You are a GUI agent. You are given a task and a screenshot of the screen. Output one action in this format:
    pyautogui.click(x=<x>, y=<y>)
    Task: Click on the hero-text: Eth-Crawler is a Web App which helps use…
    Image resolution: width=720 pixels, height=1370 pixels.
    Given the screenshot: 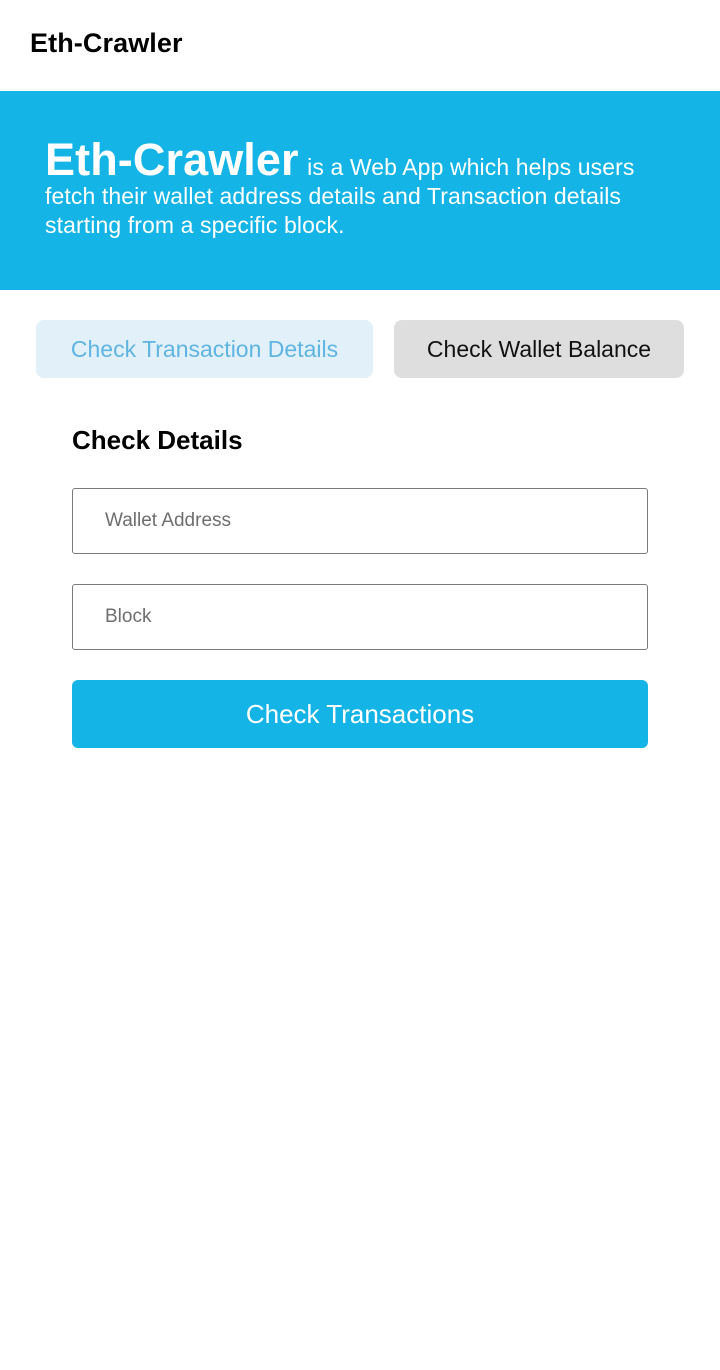 What is the action you would take?
    pyautogui.click(x=360, y=188)
    